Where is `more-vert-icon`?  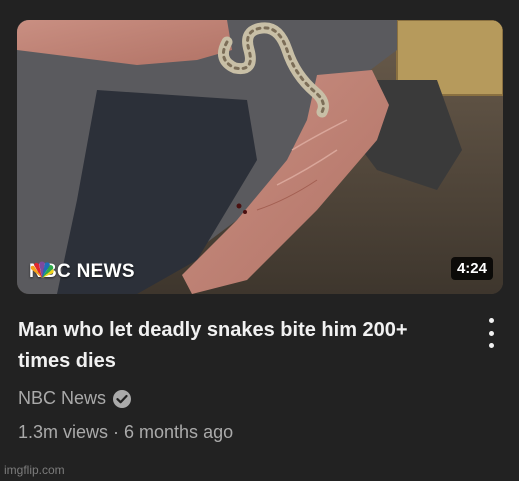
more-vert-icon is located at coordinates (491, 333).